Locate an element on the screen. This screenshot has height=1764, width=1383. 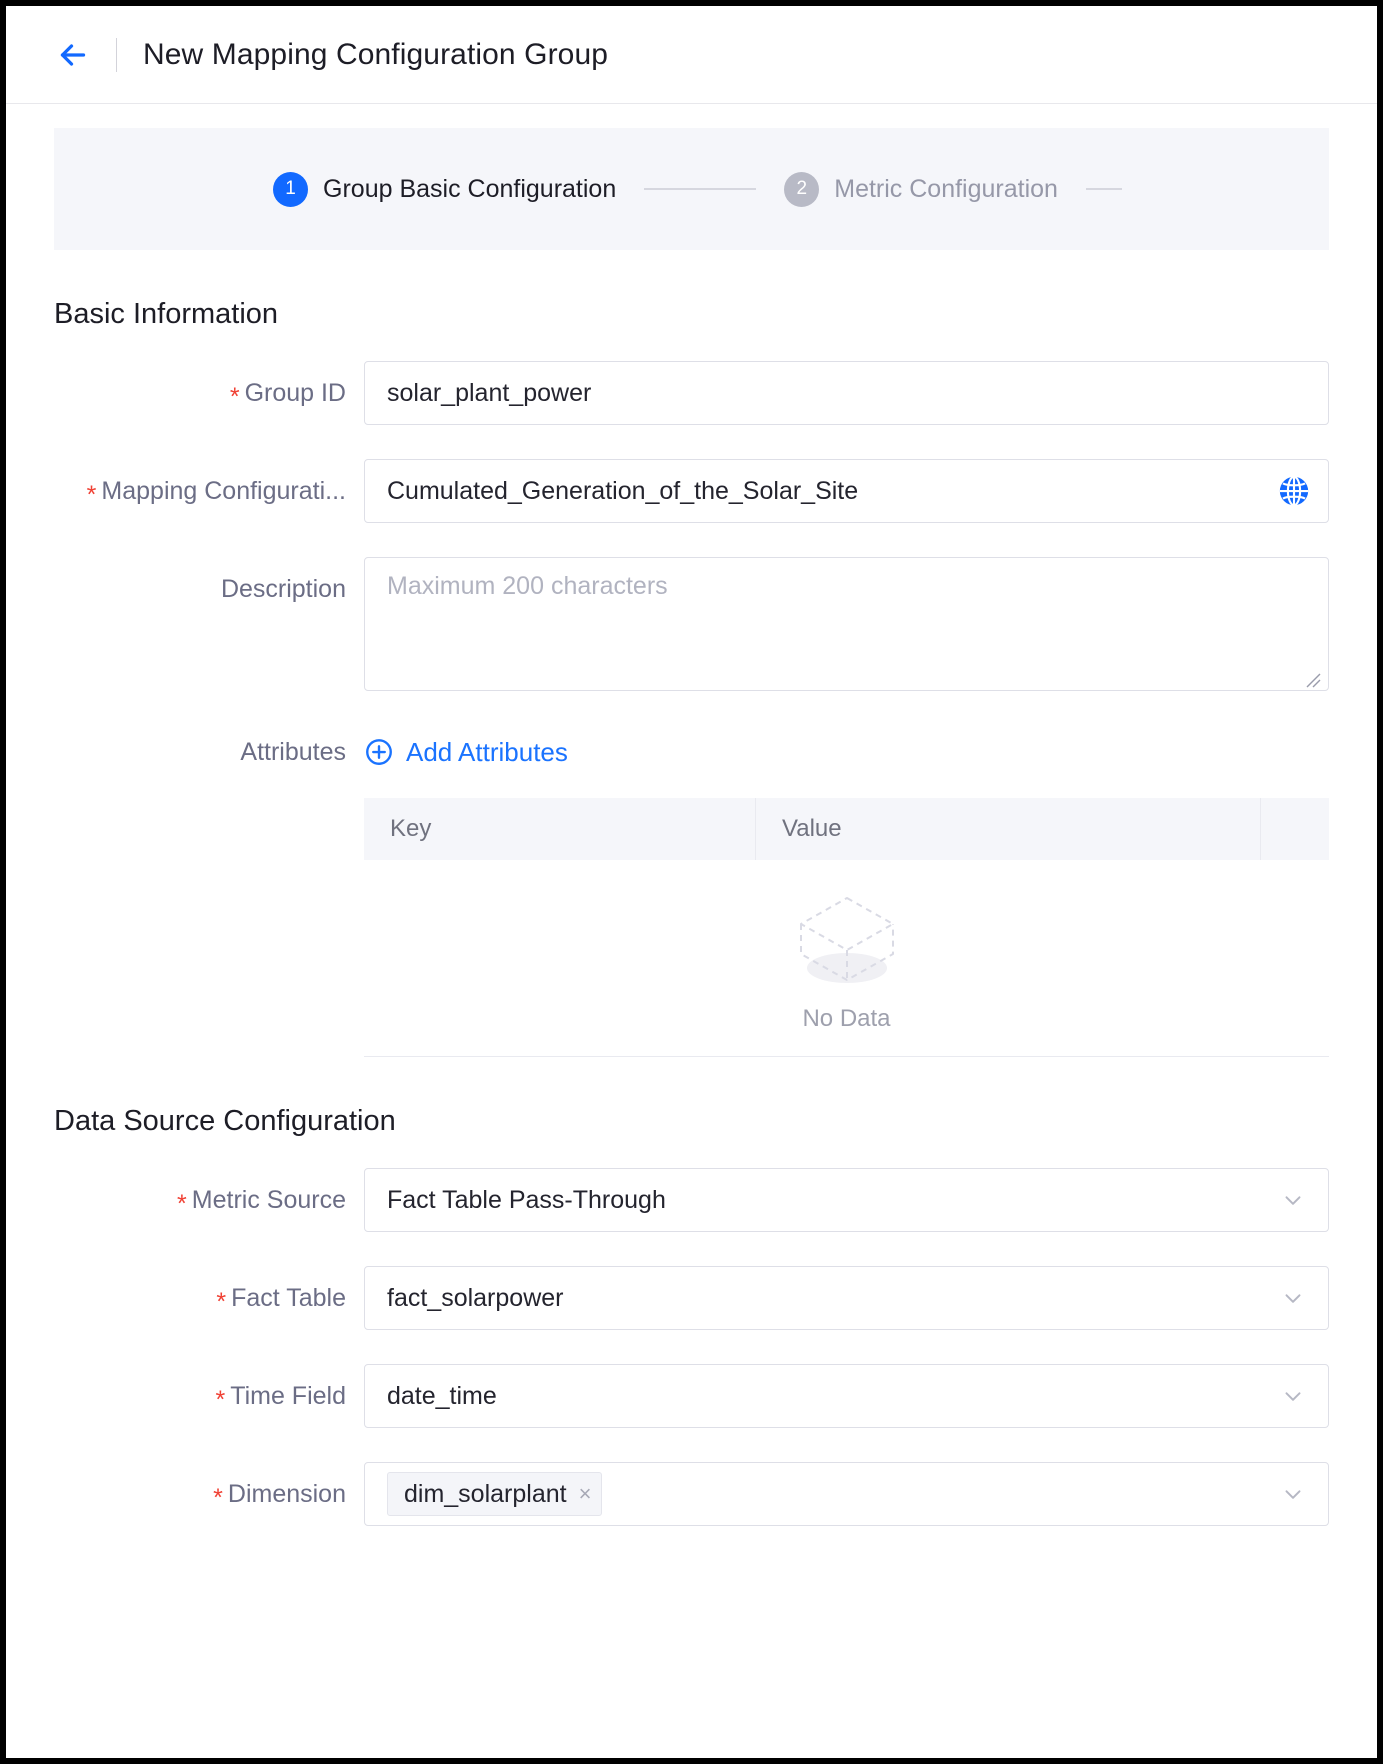
field-fact-table: fact_solarpower is located at coordinates (846, 1298).